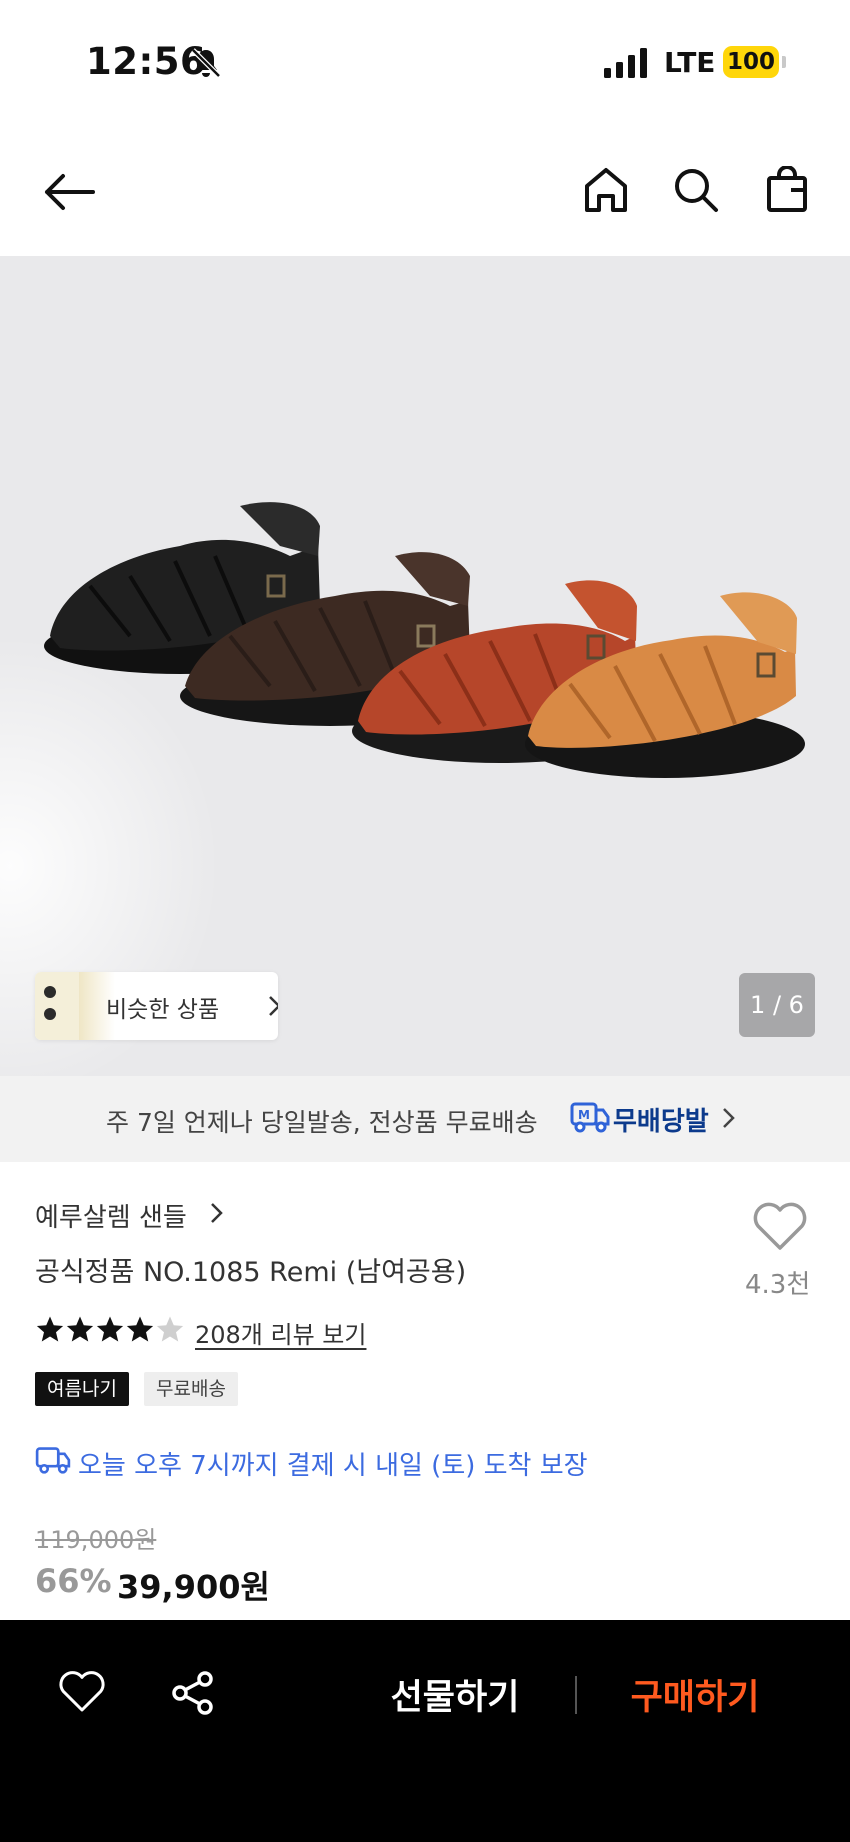 This screenshot has height=1842, width=850. Describe the element at coordinates (193, 1693) in the screenshot. I see `share-icon` at that location.